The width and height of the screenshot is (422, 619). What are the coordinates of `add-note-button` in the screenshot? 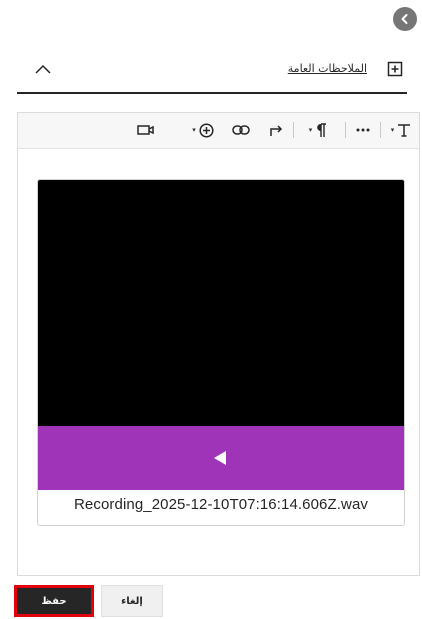 It's located at (395, 69).